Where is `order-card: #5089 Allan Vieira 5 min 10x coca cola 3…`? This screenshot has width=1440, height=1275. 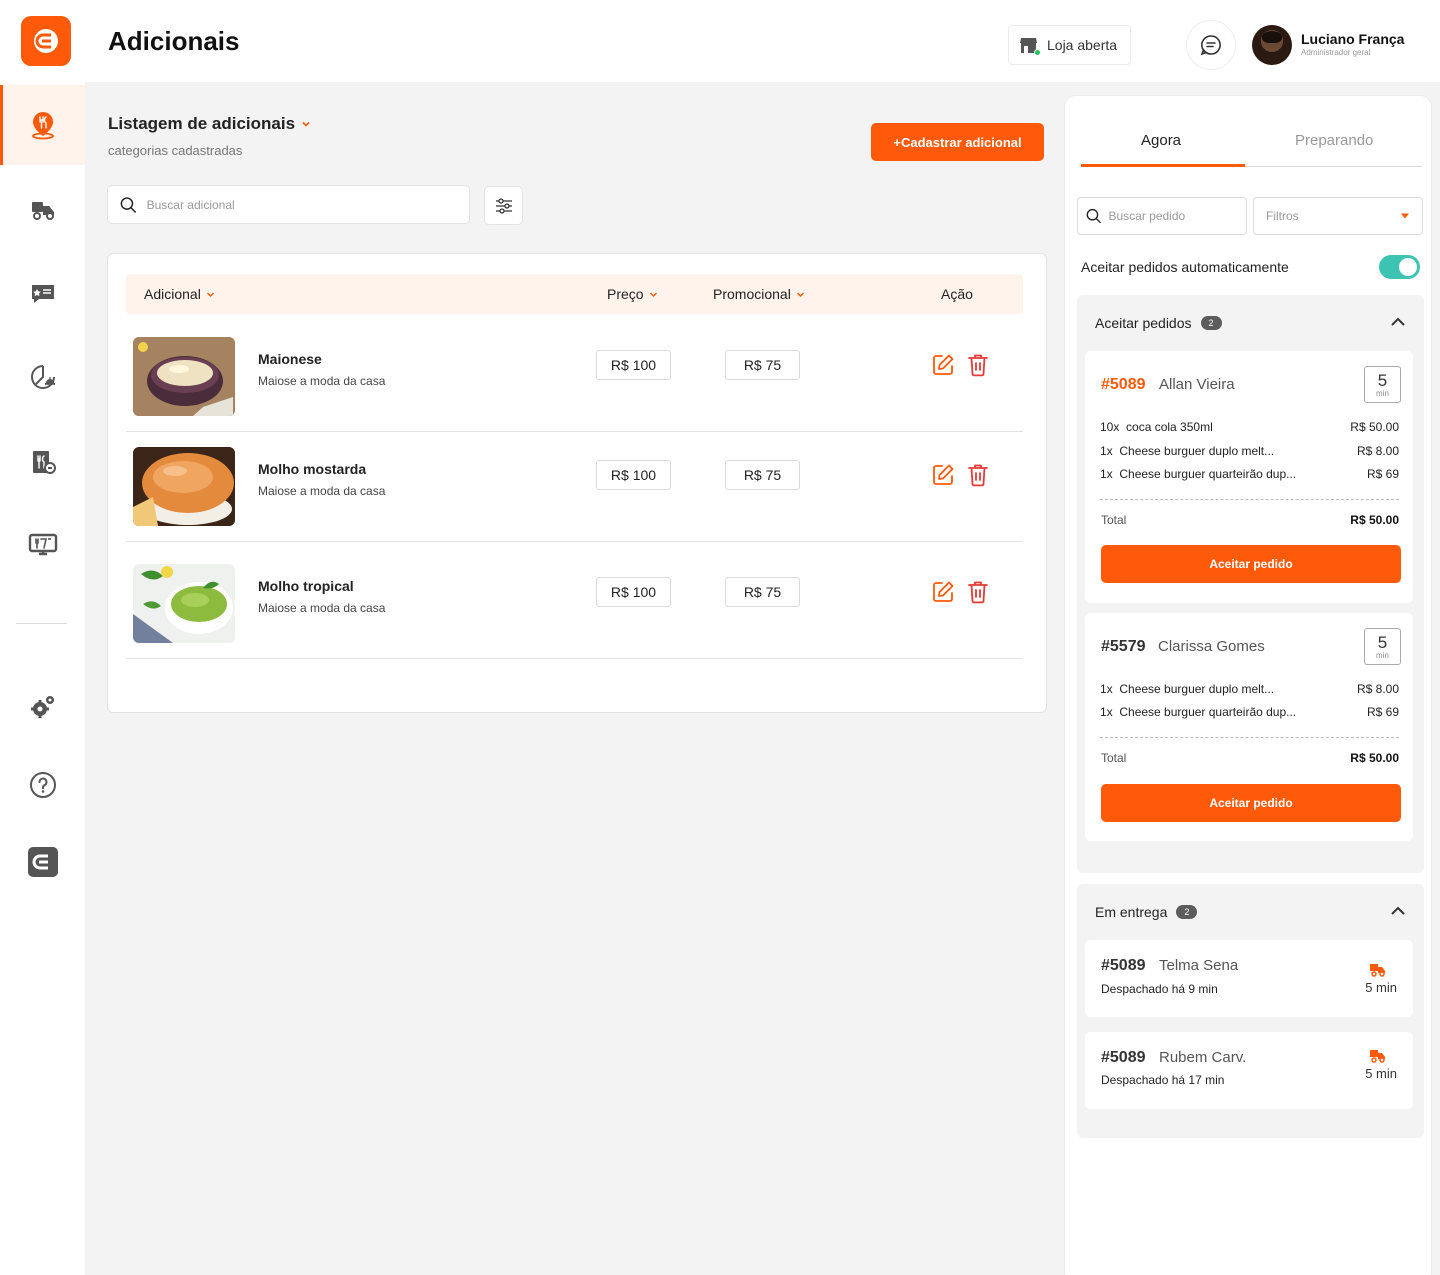 order-card: #5089 Allan Vieira 5 min 10x coca cola 3… is located at coordinates (1249, 477).